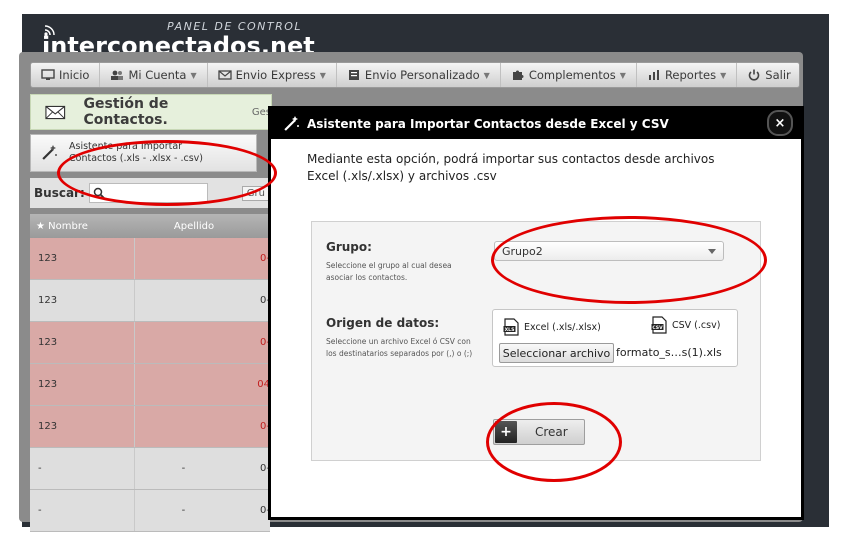 This screenshot has width=857, height=543. Describe the element at coordinates (383, 323) in the screenshot. I see `origen-label: Origen de datos:` at that location.